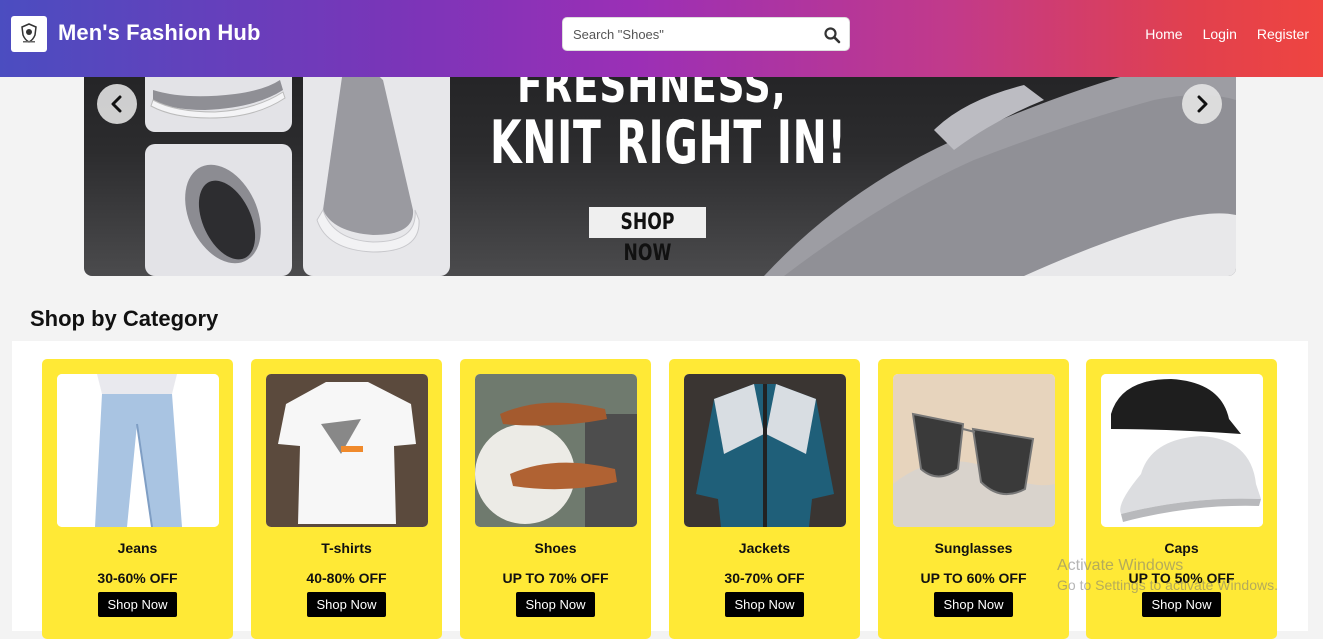 The image size is (1323, 639). Describe the element at coordinates (974, 450) in the screenshot. I see `category-image-sunglasses` at that location.